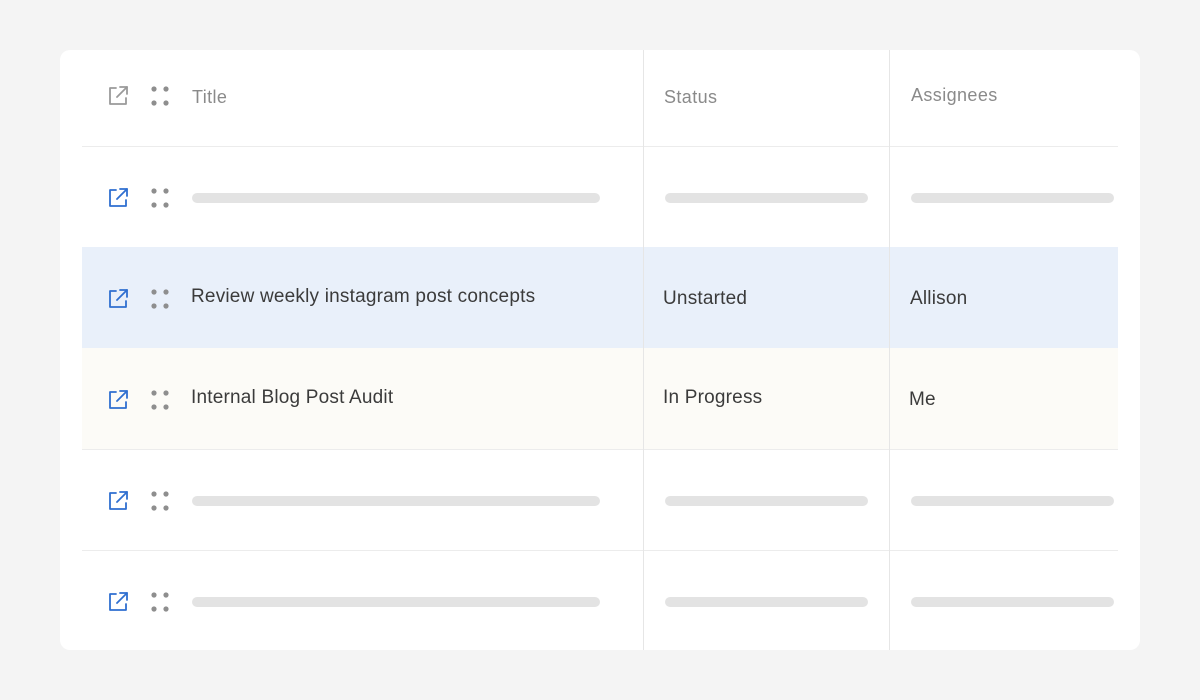 This screenshot has height=700, width=1200. What do you see at coordinates (712, 398) in the screenshot?
I see `cell-status: In Progress` at bounding box center [712, 398].